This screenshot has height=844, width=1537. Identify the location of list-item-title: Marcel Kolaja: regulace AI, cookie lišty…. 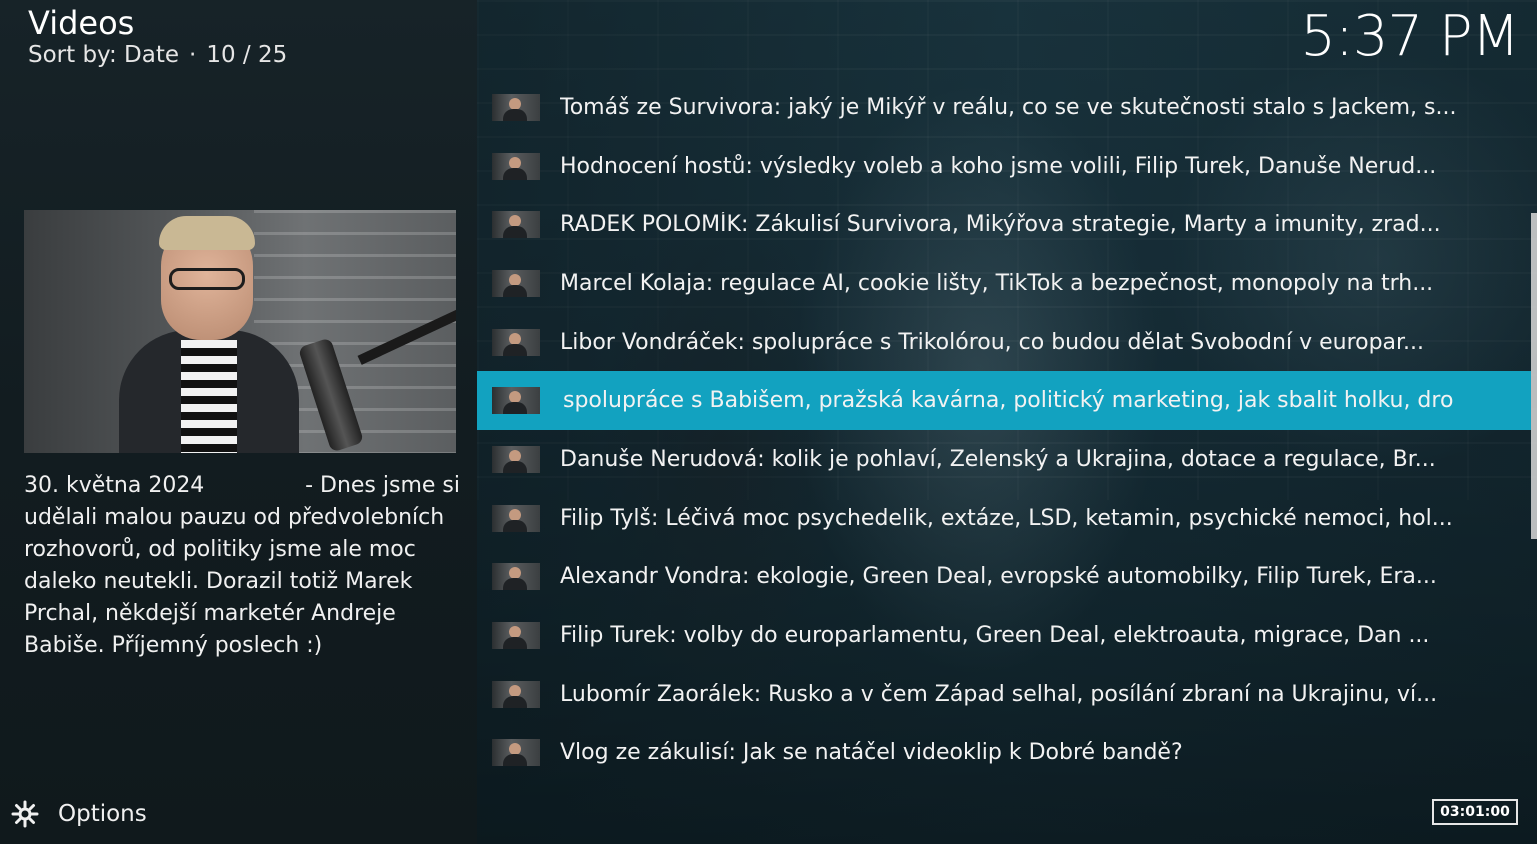
(997, 283).